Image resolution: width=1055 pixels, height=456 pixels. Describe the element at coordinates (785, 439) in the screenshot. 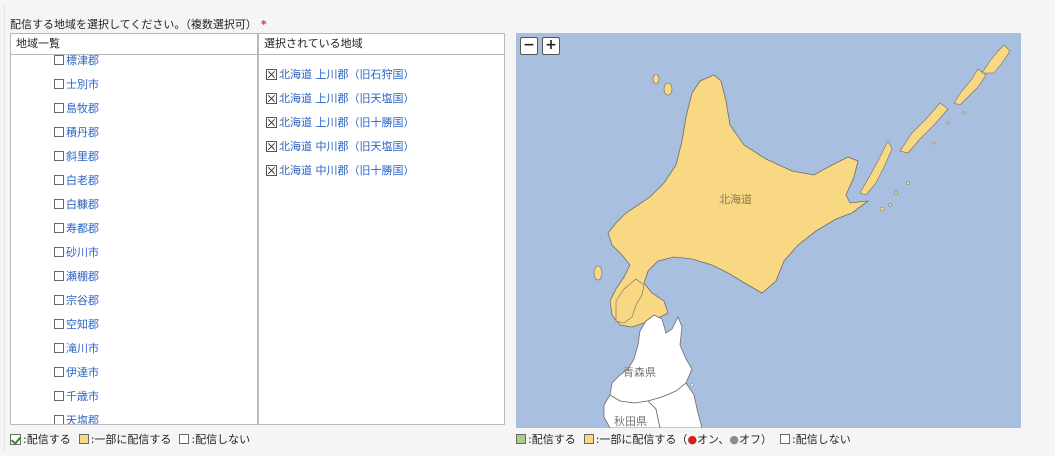

I see `empty-swatch-icon` at that location.